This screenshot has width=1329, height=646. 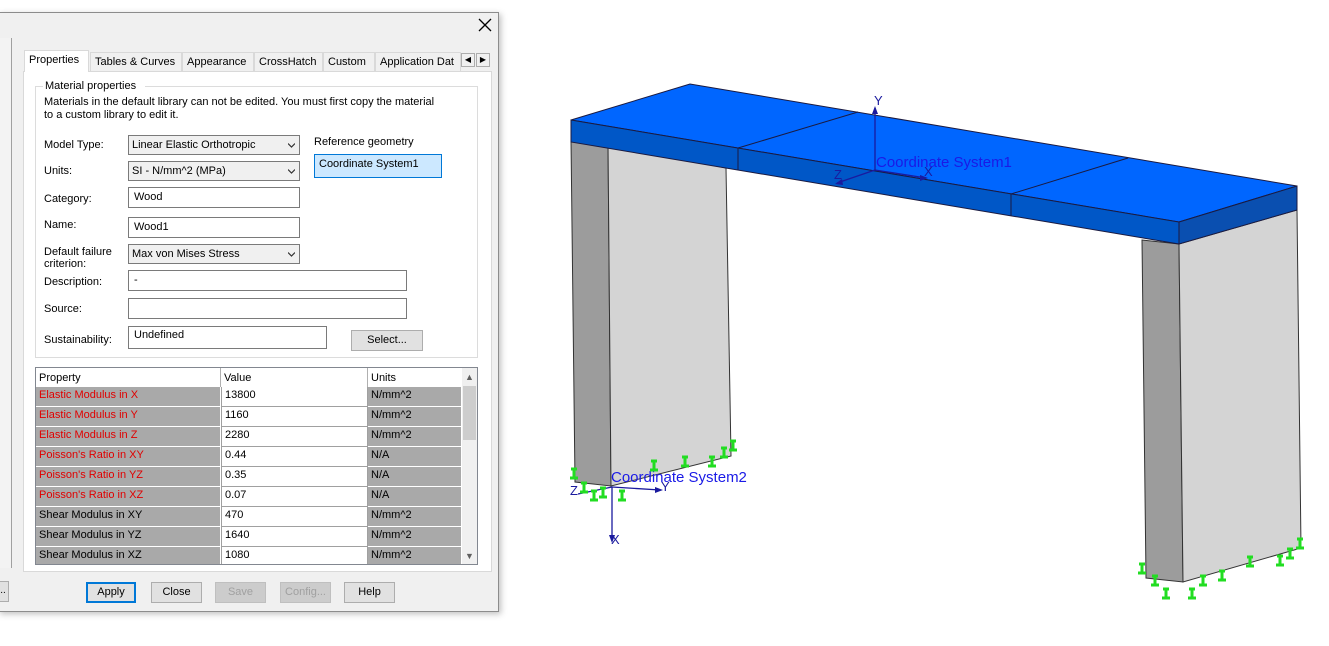 I want to click on property-cell: Shear Modulus in YZ, so click(x=128, y=537).